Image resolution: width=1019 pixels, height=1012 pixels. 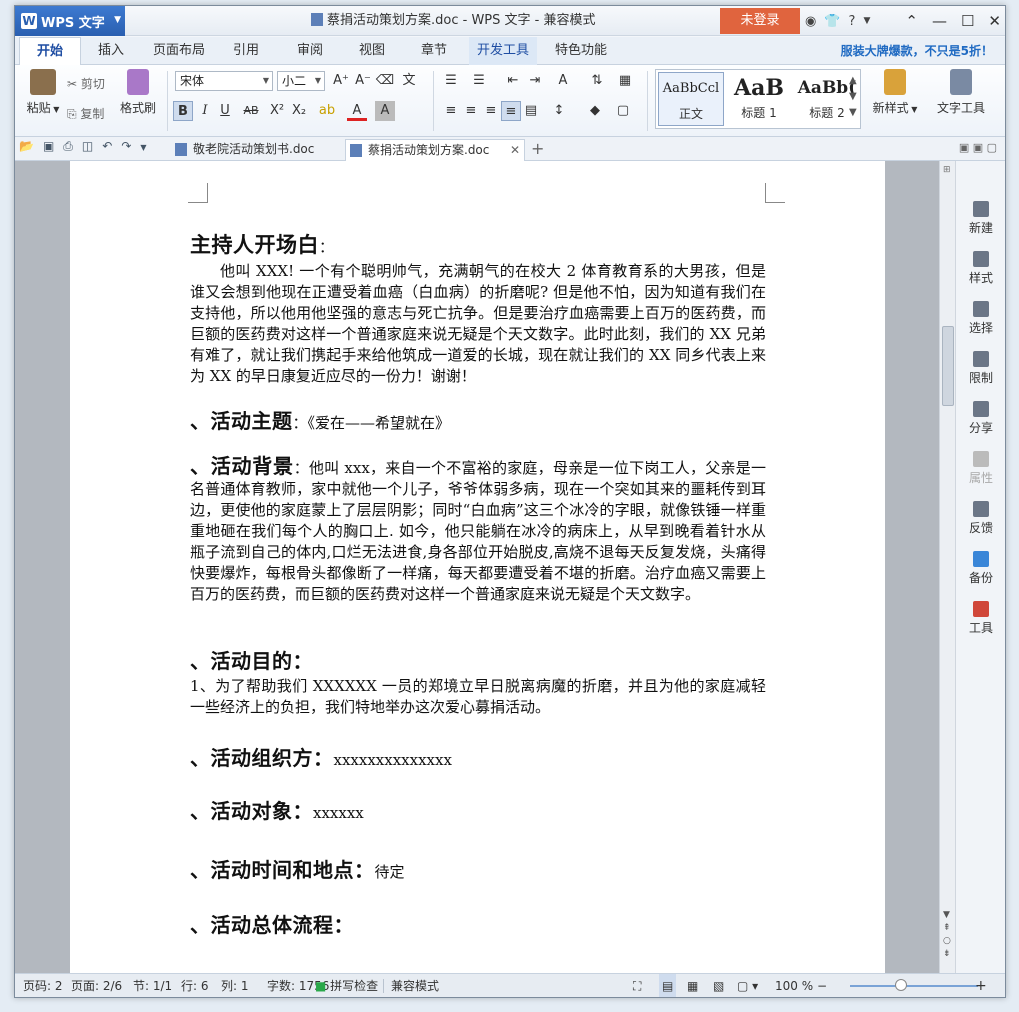 I want to click on skin-icon: ◉, so click(x=810, y=21).